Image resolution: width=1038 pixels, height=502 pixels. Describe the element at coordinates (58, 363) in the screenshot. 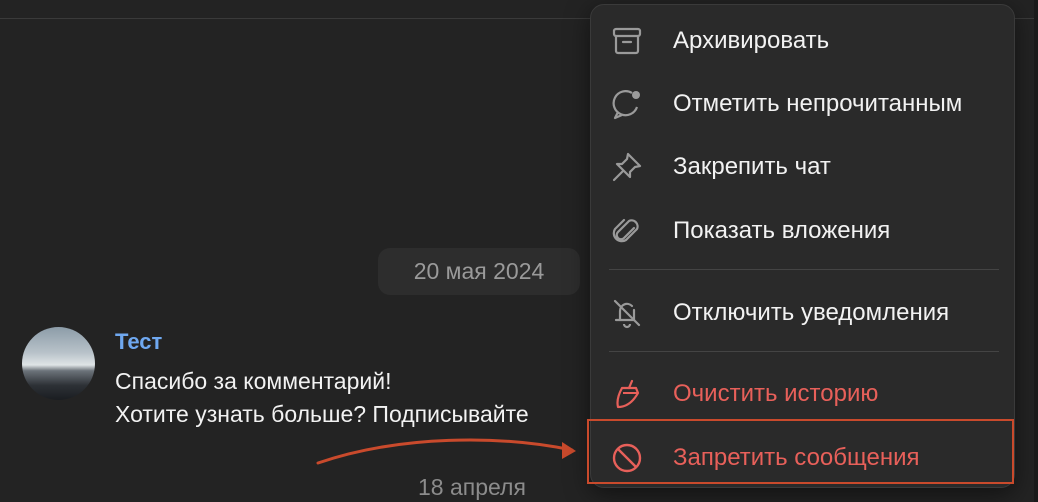

I see `avatar` at that location.